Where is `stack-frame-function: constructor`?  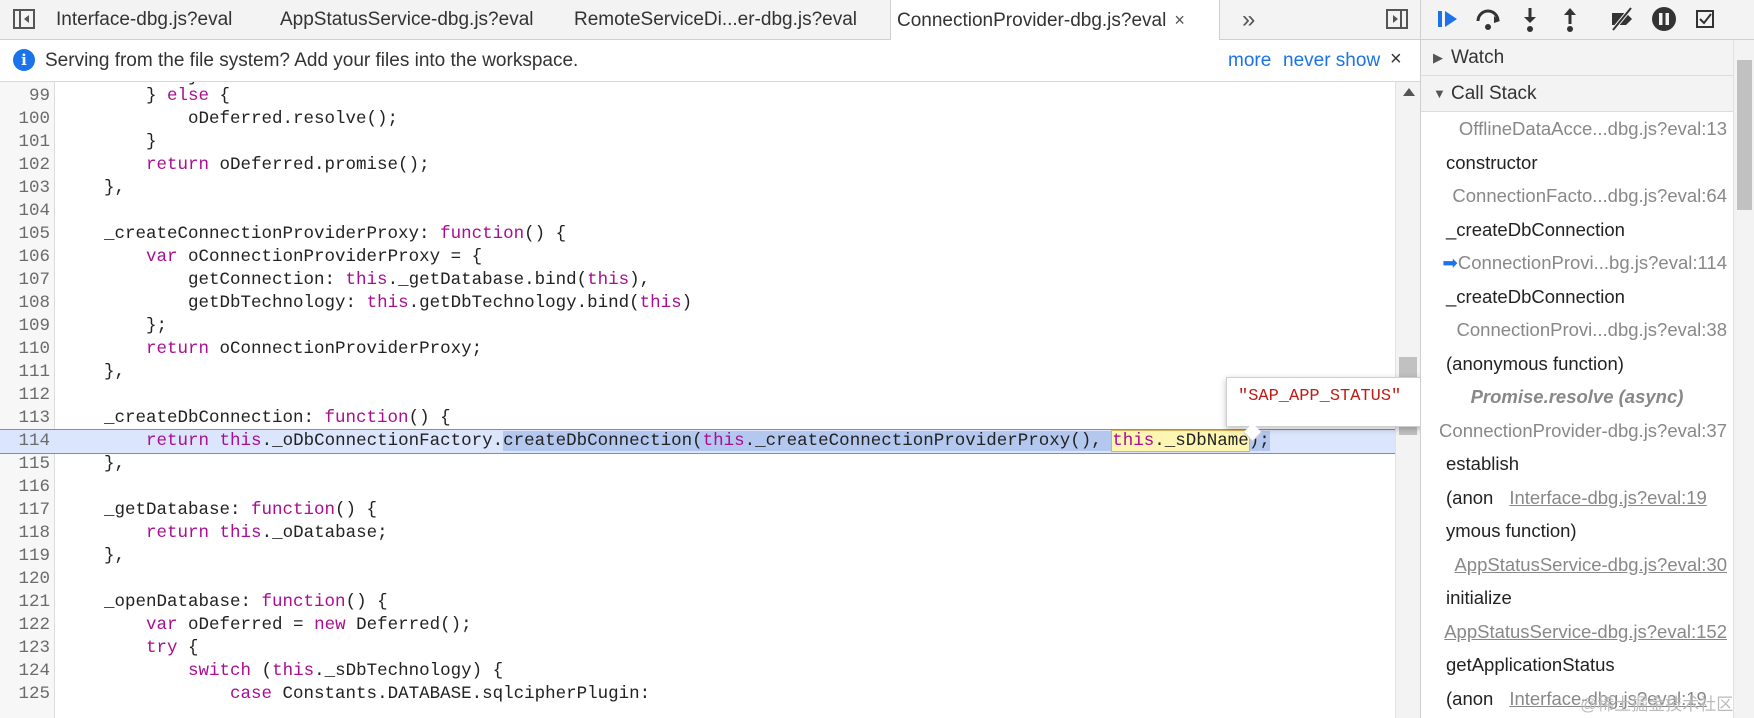 stack-frame-function: constructor is located at coordinates (1577, 163).